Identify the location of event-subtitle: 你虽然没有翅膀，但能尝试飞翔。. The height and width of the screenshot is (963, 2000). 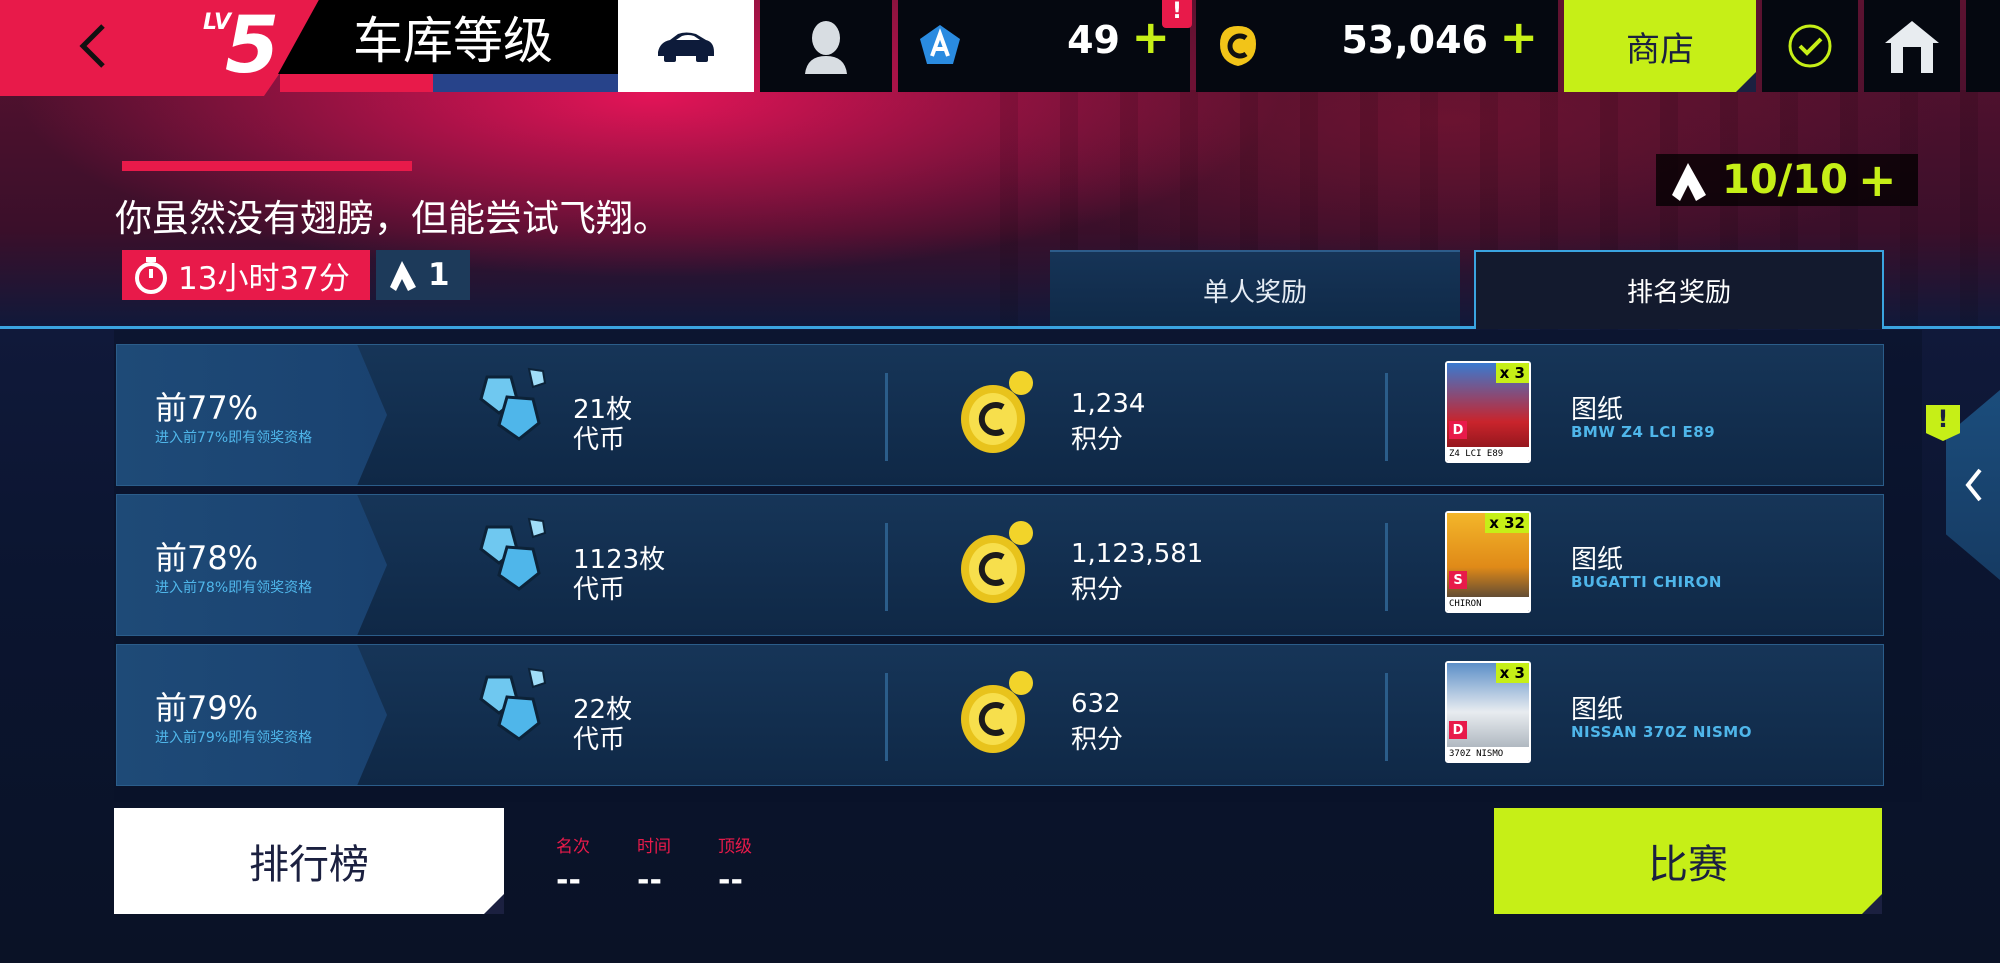
(392, 218).